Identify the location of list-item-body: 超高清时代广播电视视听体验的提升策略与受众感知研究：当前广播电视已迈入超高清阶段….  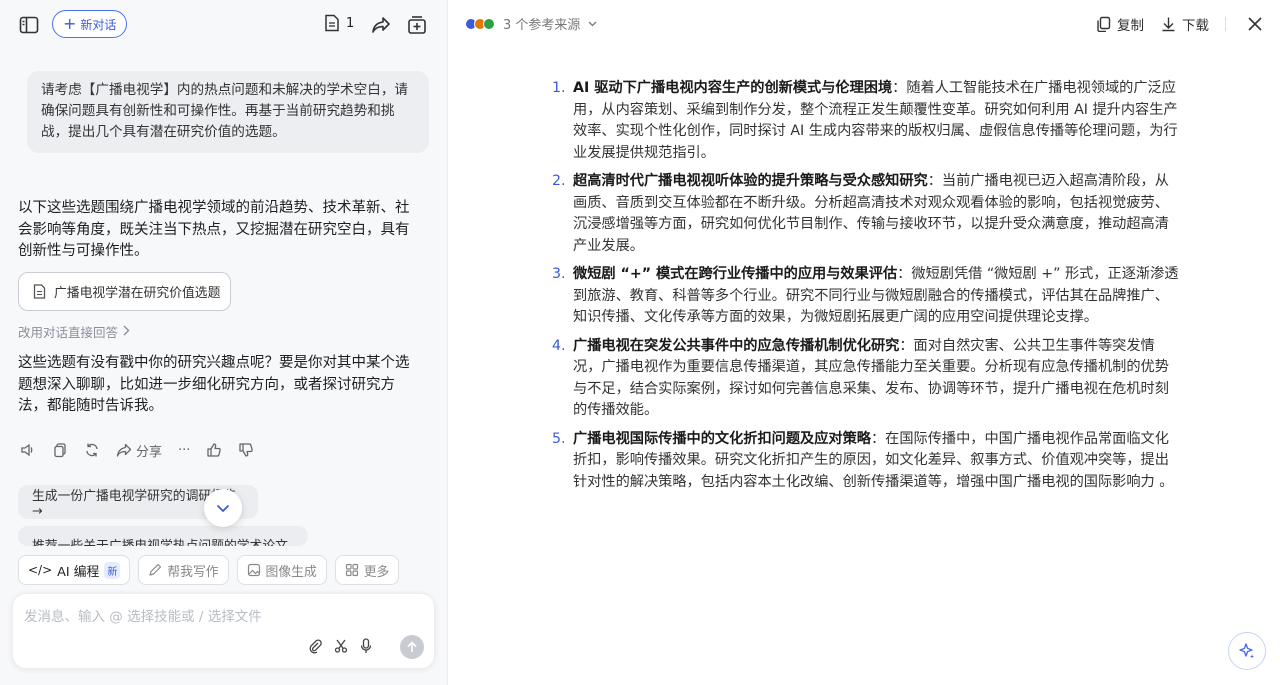
(877, 214).